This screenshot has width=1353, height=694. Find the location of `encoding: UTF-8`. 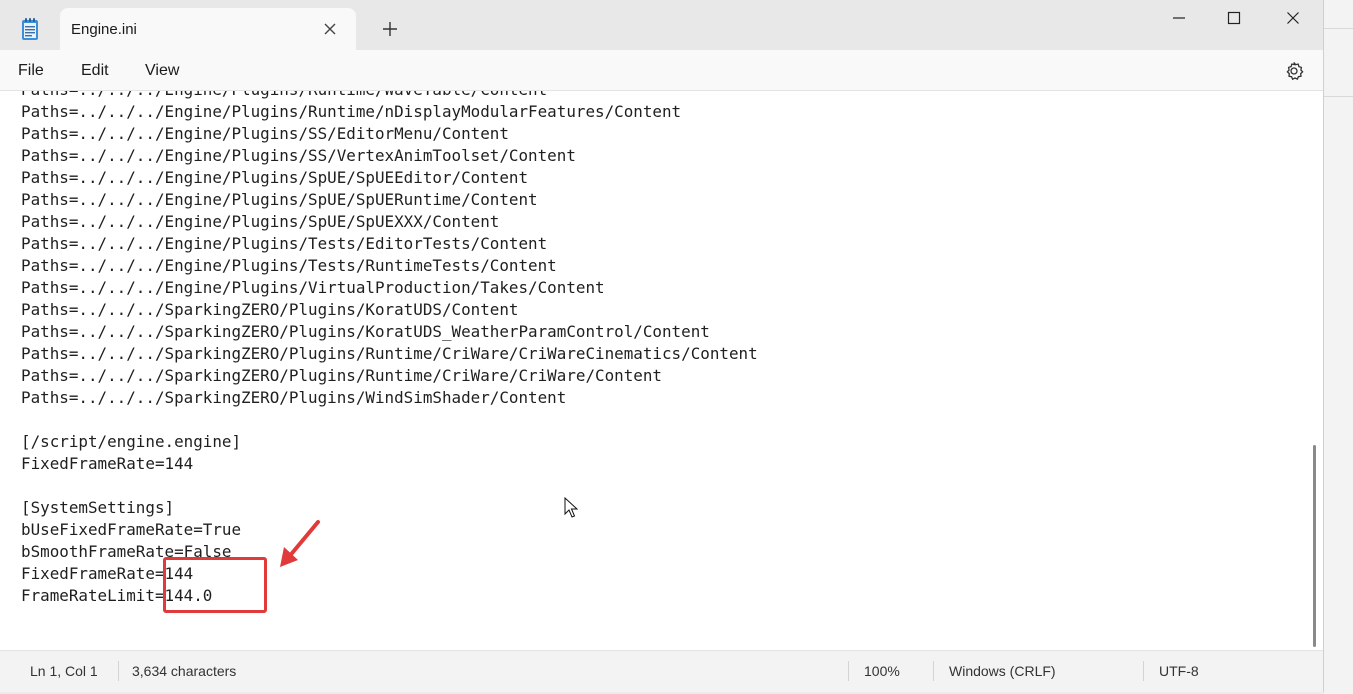

encoding: UTF-8 is located at coordinates (1179, 671).